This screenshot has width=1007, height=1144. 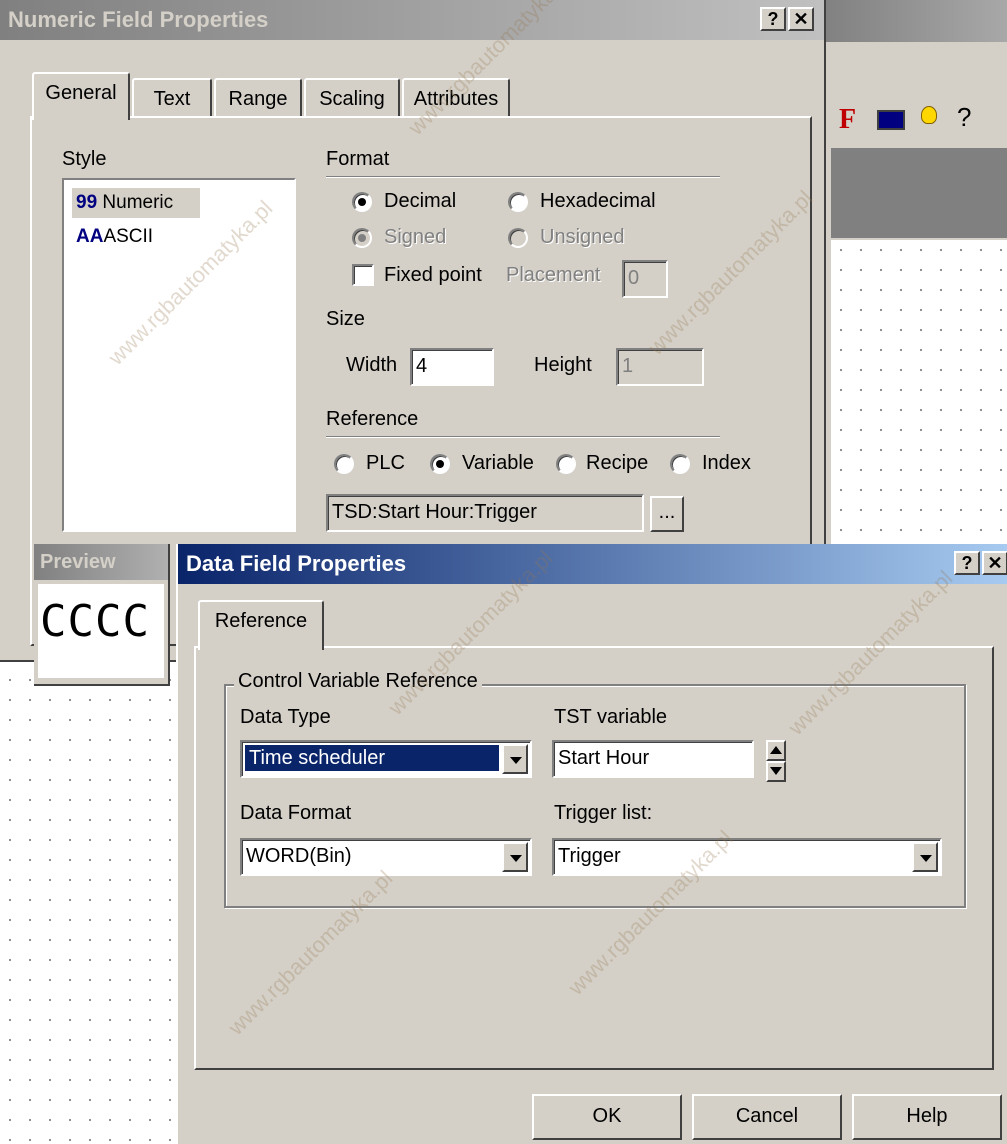 What do you see at coordinates (362, 238) in the screenshot?
I see `signed-radio` at bounding box center [362, 238].